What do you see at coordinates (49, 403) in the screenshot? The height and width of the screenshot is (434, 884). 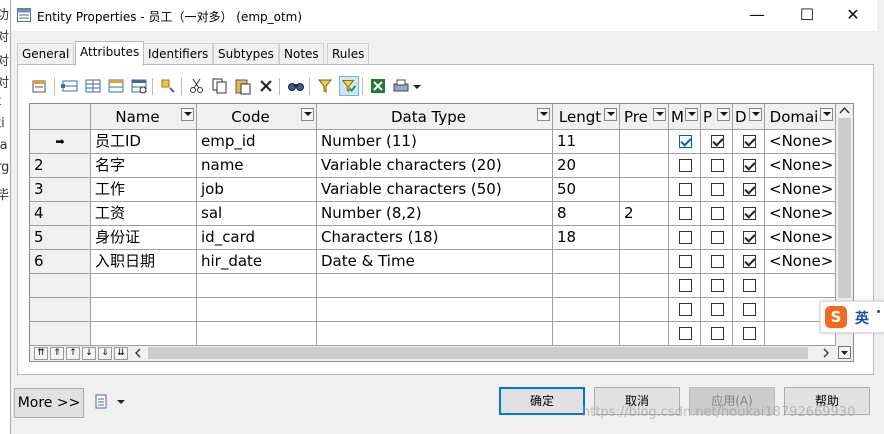 I see `more-button: More >>` at bounding box center [49, 403].